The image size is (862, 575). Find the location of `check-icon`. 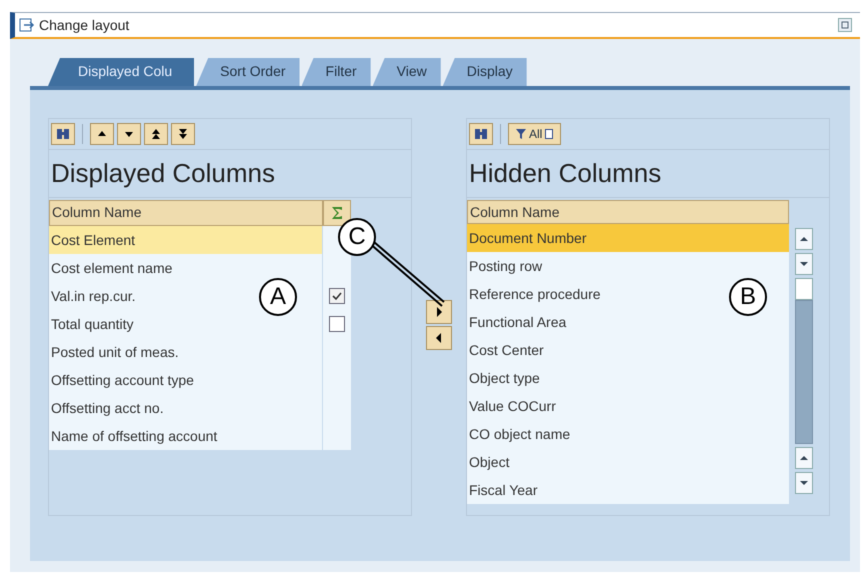

check-icon is located at coordinates (337, 296).